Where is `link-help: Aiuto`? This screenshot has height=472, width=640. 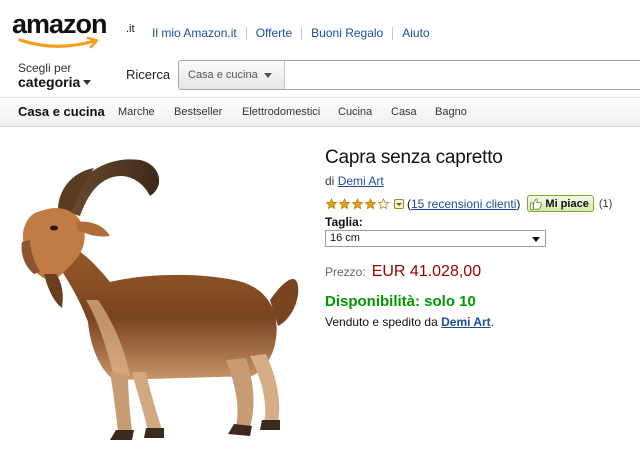
link-help: Aiuto is located at coordinates (415, 33).